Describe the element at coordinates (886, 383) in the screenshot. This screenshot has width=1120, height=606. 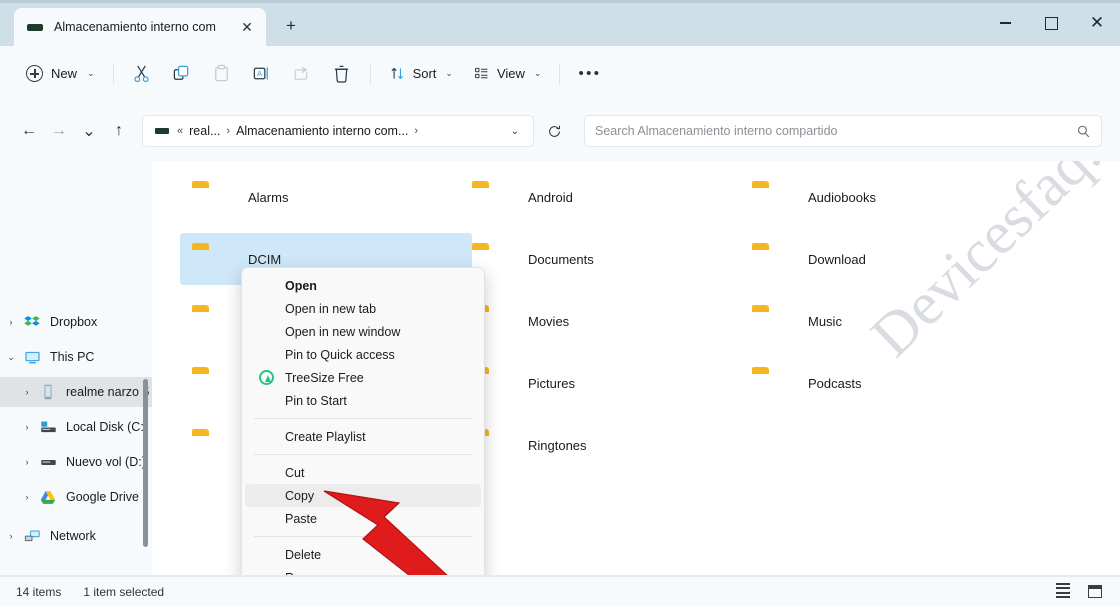
I see `file-item-podcasts: Podcasts` at that location.